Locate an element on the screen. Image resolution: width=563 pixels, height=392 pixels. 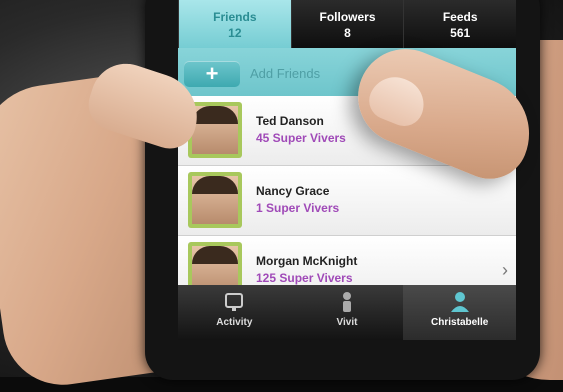
list-item: Nancy Grace 1 Super Vivers is located at coordinates (347, 201).